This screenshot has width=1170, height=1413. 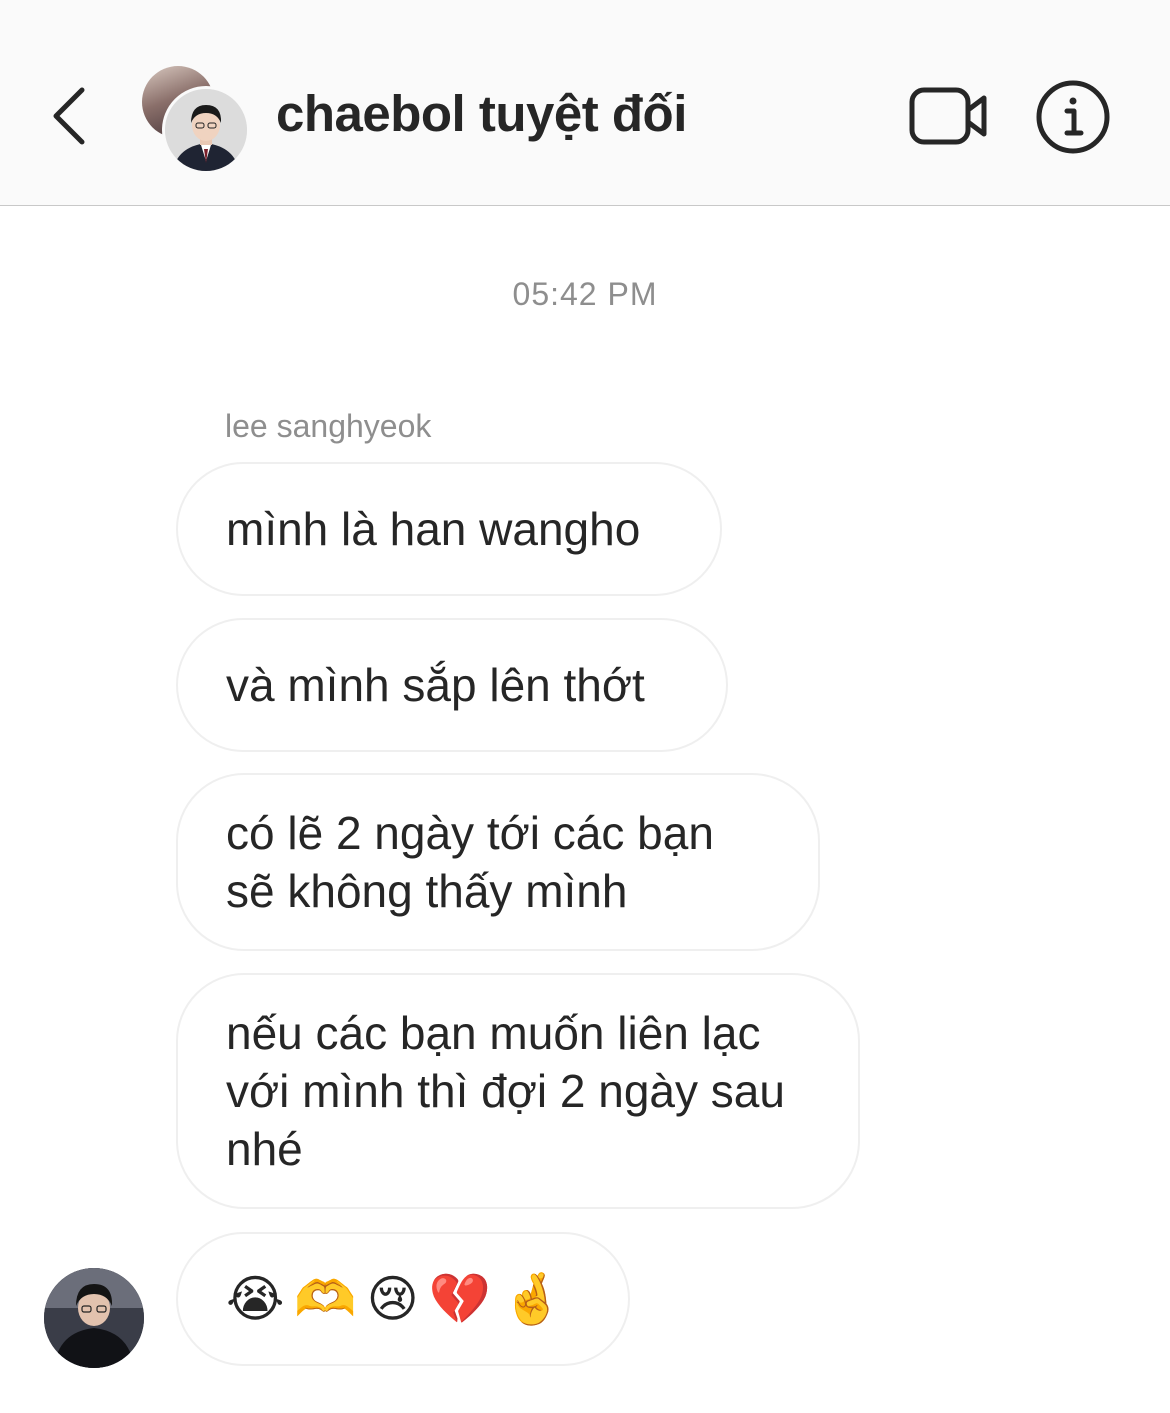 What do you see at coordinates (433, 529) in the screenshot?
I see `message-text: mình là han wangho` at bounding box center [433, 529].